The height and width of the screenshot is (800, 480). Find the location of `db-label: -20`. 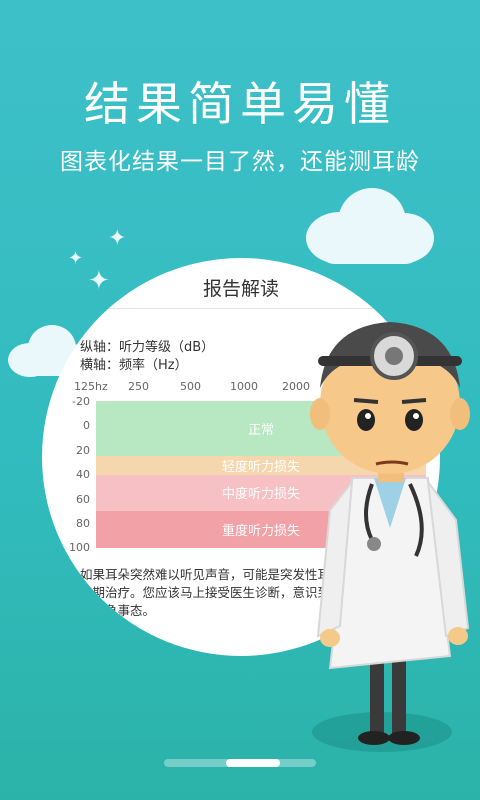

db-label: -20 is located at coordinates (81, 401).